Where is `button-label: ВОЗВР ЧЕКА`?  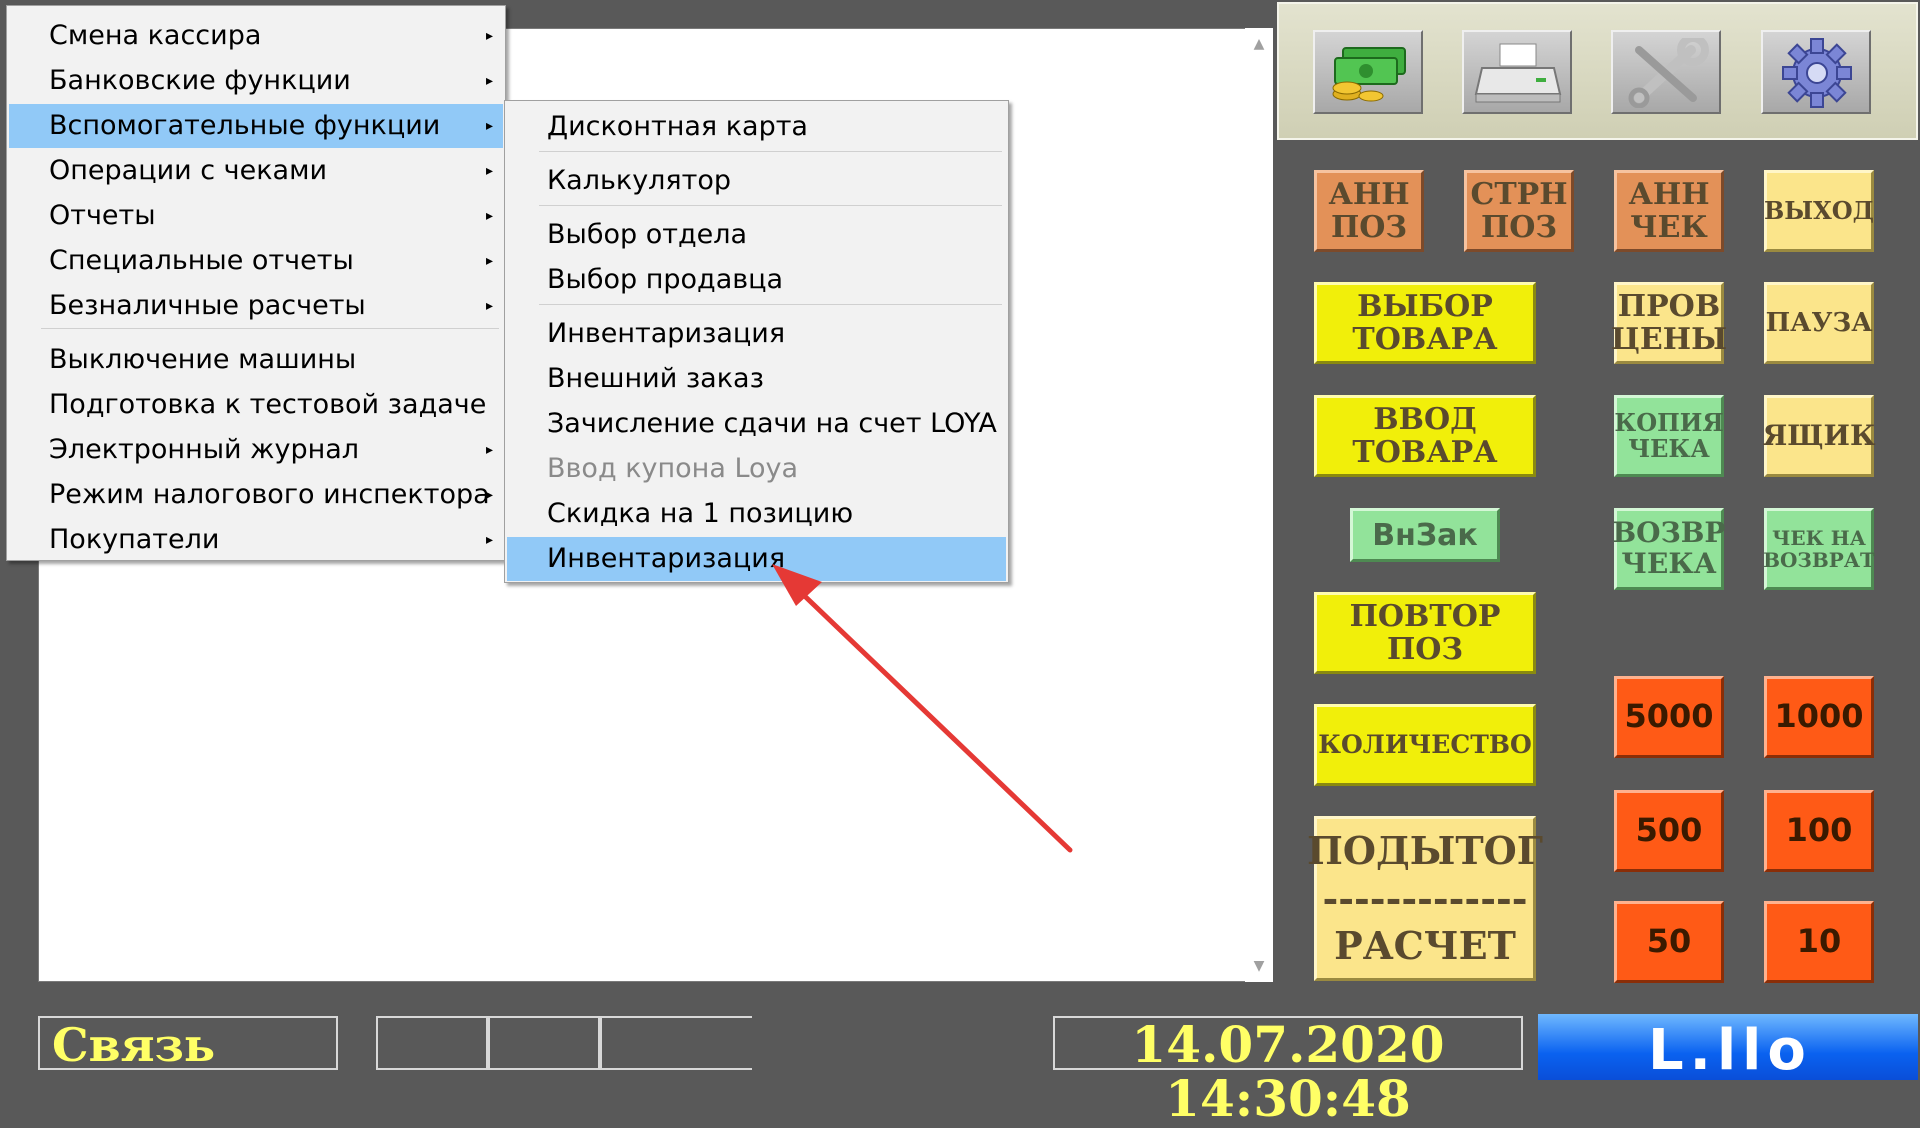 button-label: ВОЗВР ЧЕКА is located at coordinates (1669, 548).